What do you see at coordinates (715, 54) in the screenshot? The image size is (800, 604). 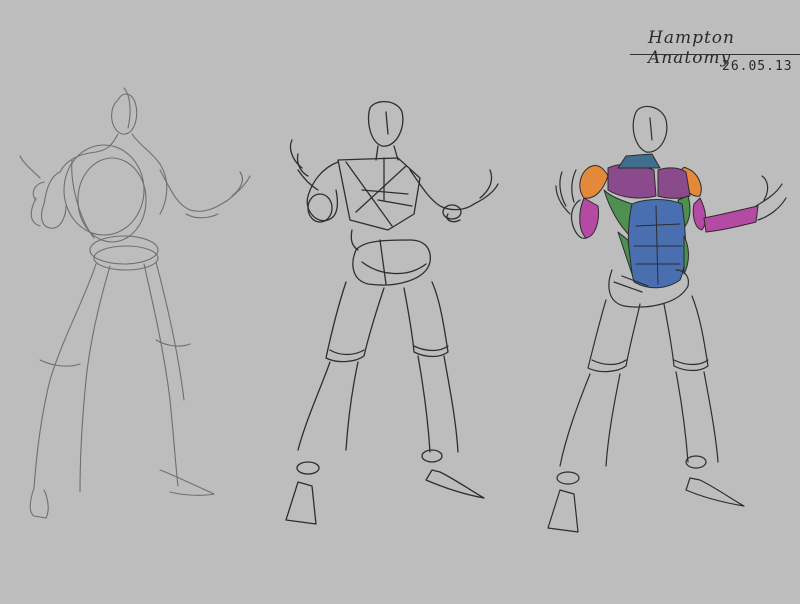 I see `title-underline` at bounding box center [715, 54].